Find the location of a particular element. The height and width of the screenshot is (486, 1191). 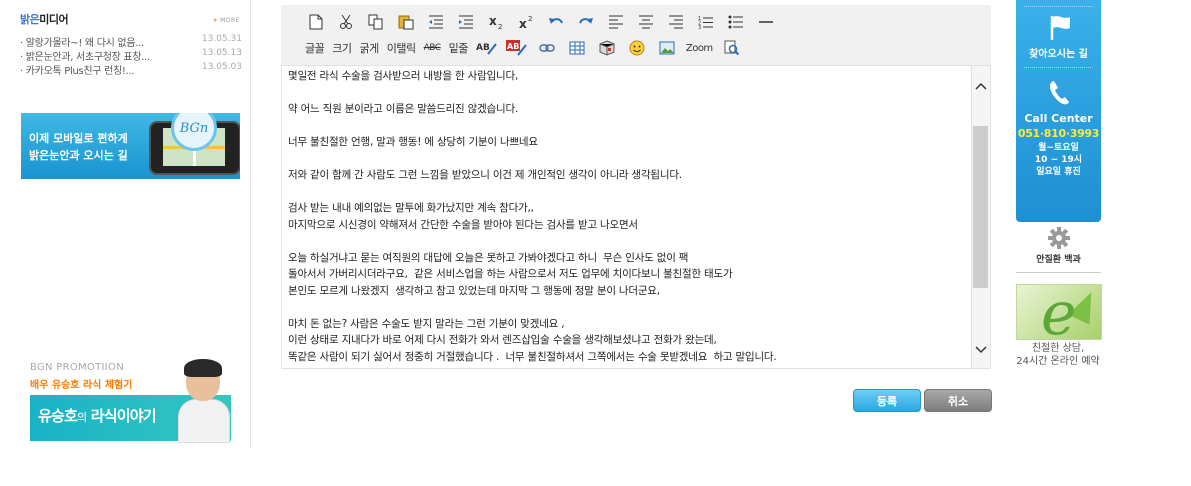

submit-button: 등록 is located at coordinates (887, 400).